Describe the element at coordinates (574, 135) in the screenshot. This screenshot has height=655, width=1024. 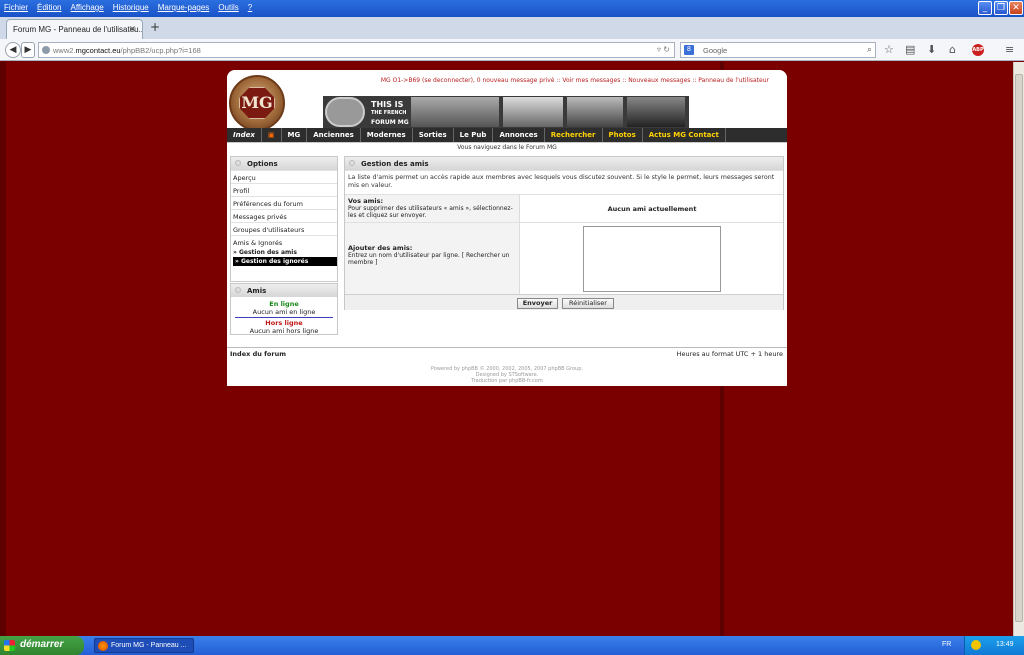
I see `menu-rechercher: Rechercher` at that location.